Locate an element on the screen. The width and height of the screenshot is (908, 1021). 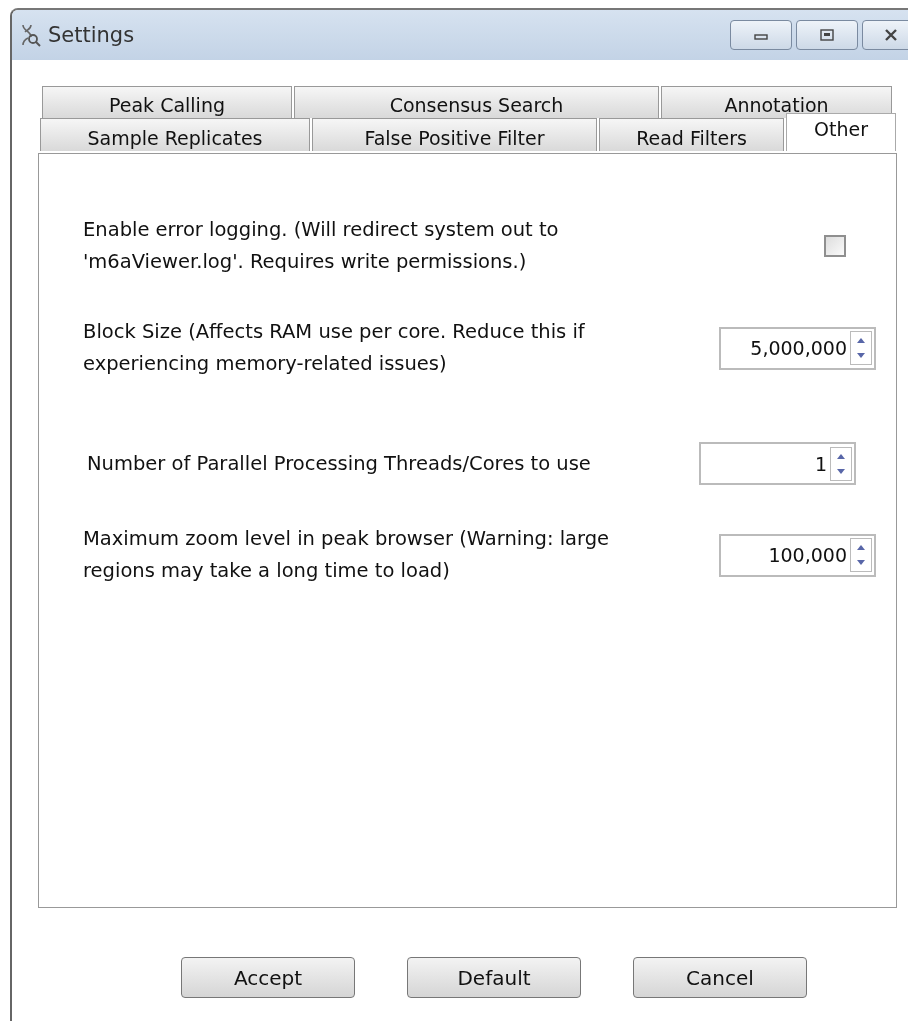
close-button is located at coordinates (885, 35).